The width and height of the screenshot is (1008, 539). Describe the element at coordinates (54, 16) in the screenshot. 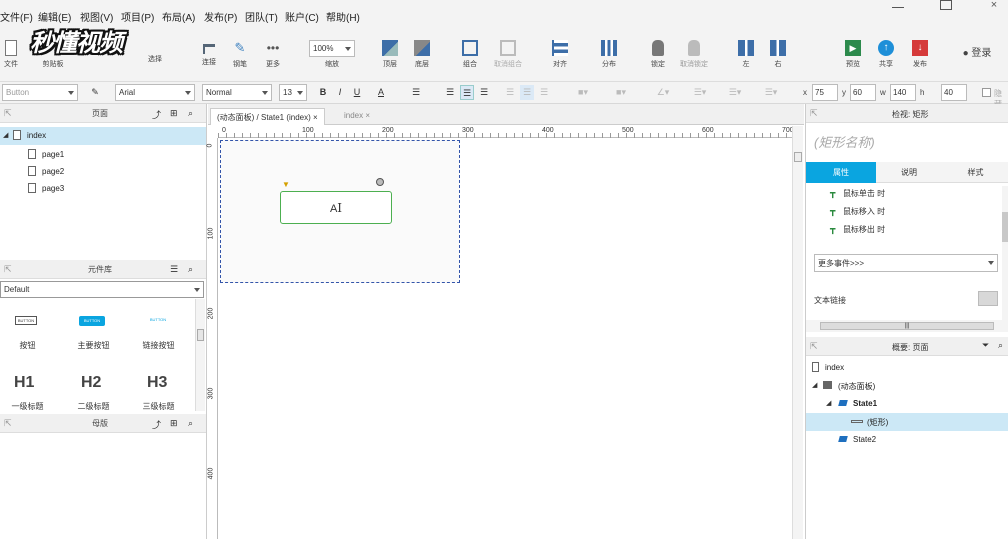

I see `menu-edit: 编辑(E)` at that location.